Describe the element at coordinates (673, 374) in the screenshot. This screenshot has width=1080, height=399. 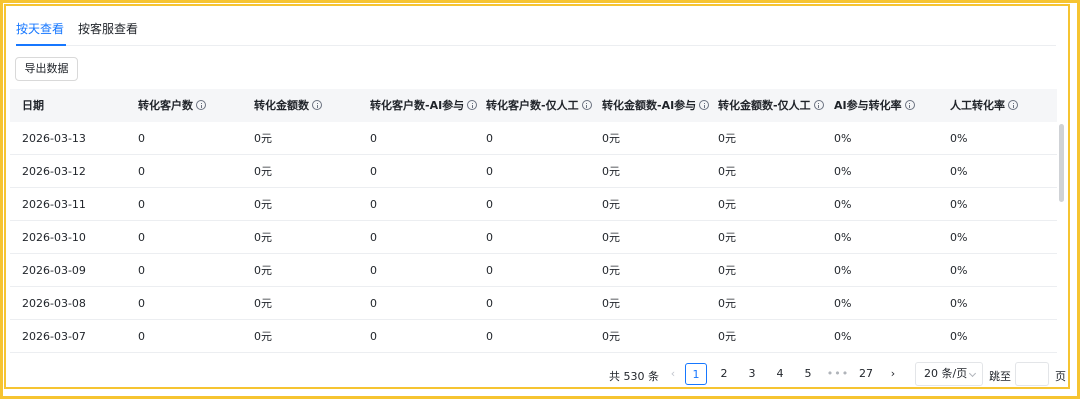
I see `prev-page-button: ‹` at that location.